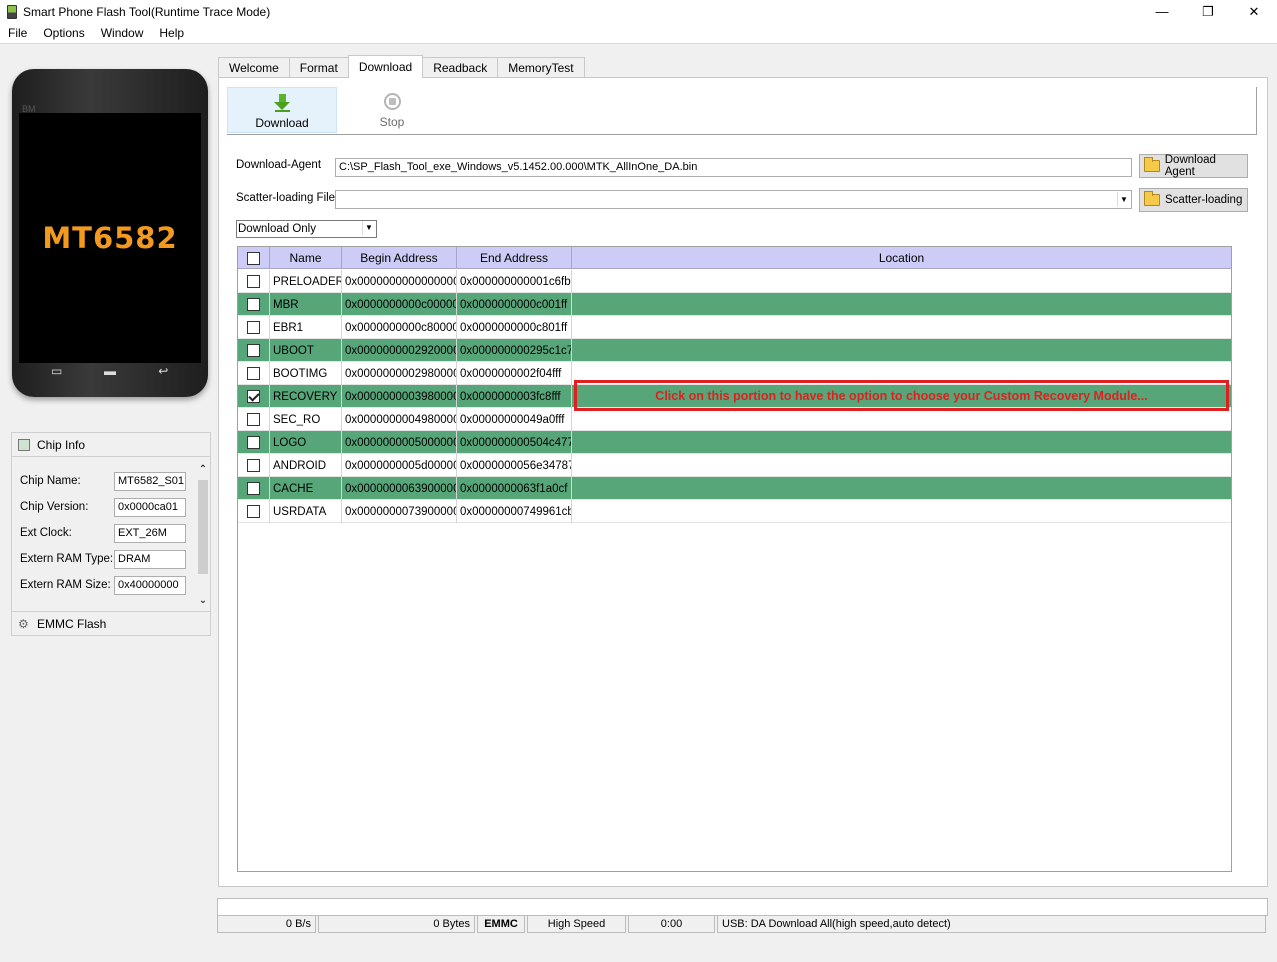  Describe the element at coordinates (110, 238) in the screenshot. I see `phone-screen: MT6582` at that location.